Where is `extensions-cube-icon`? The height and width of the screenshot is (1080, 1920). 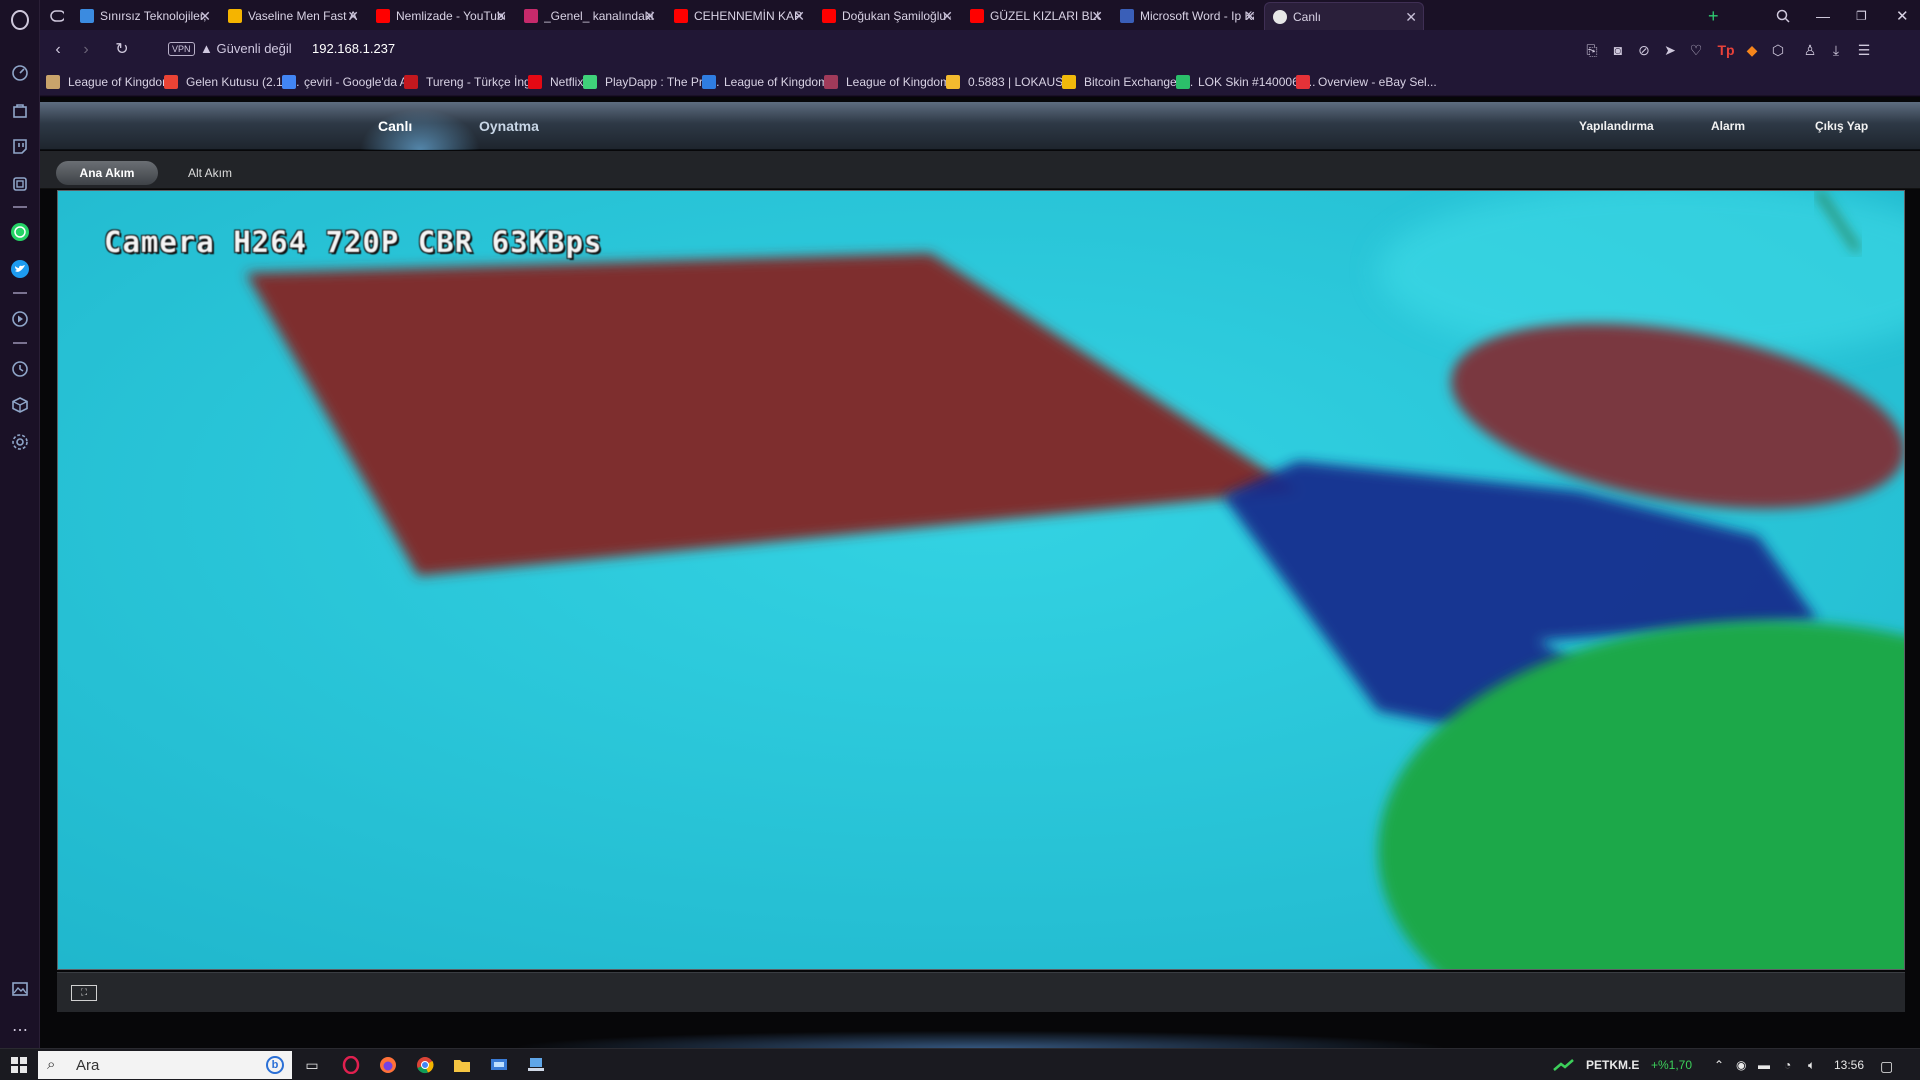 extensions-cube-icon is located at coordinates (20, 405).